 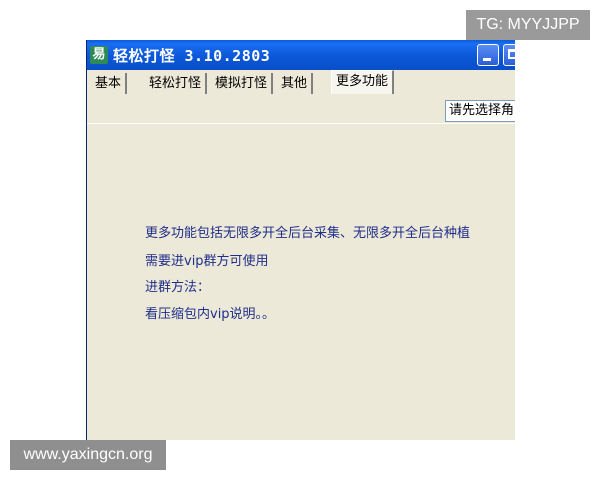 What do you see at coordinates (210, 314) in the screenshot?
I see `info-line-see-readme: 看压缩包内vip说明。。` at bounding box center [210, 314].